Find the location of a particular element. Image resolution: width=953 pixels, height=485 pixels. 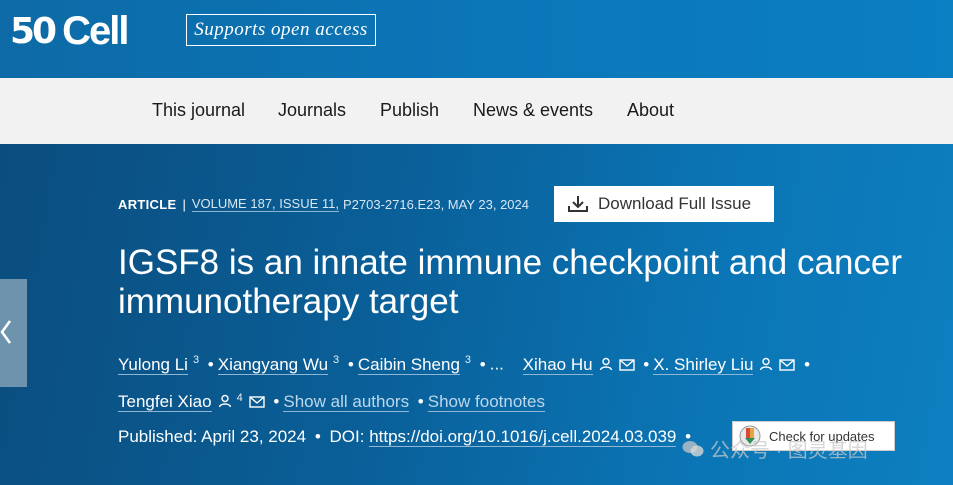

previous-article-tab is located at coordinates (13, 333).